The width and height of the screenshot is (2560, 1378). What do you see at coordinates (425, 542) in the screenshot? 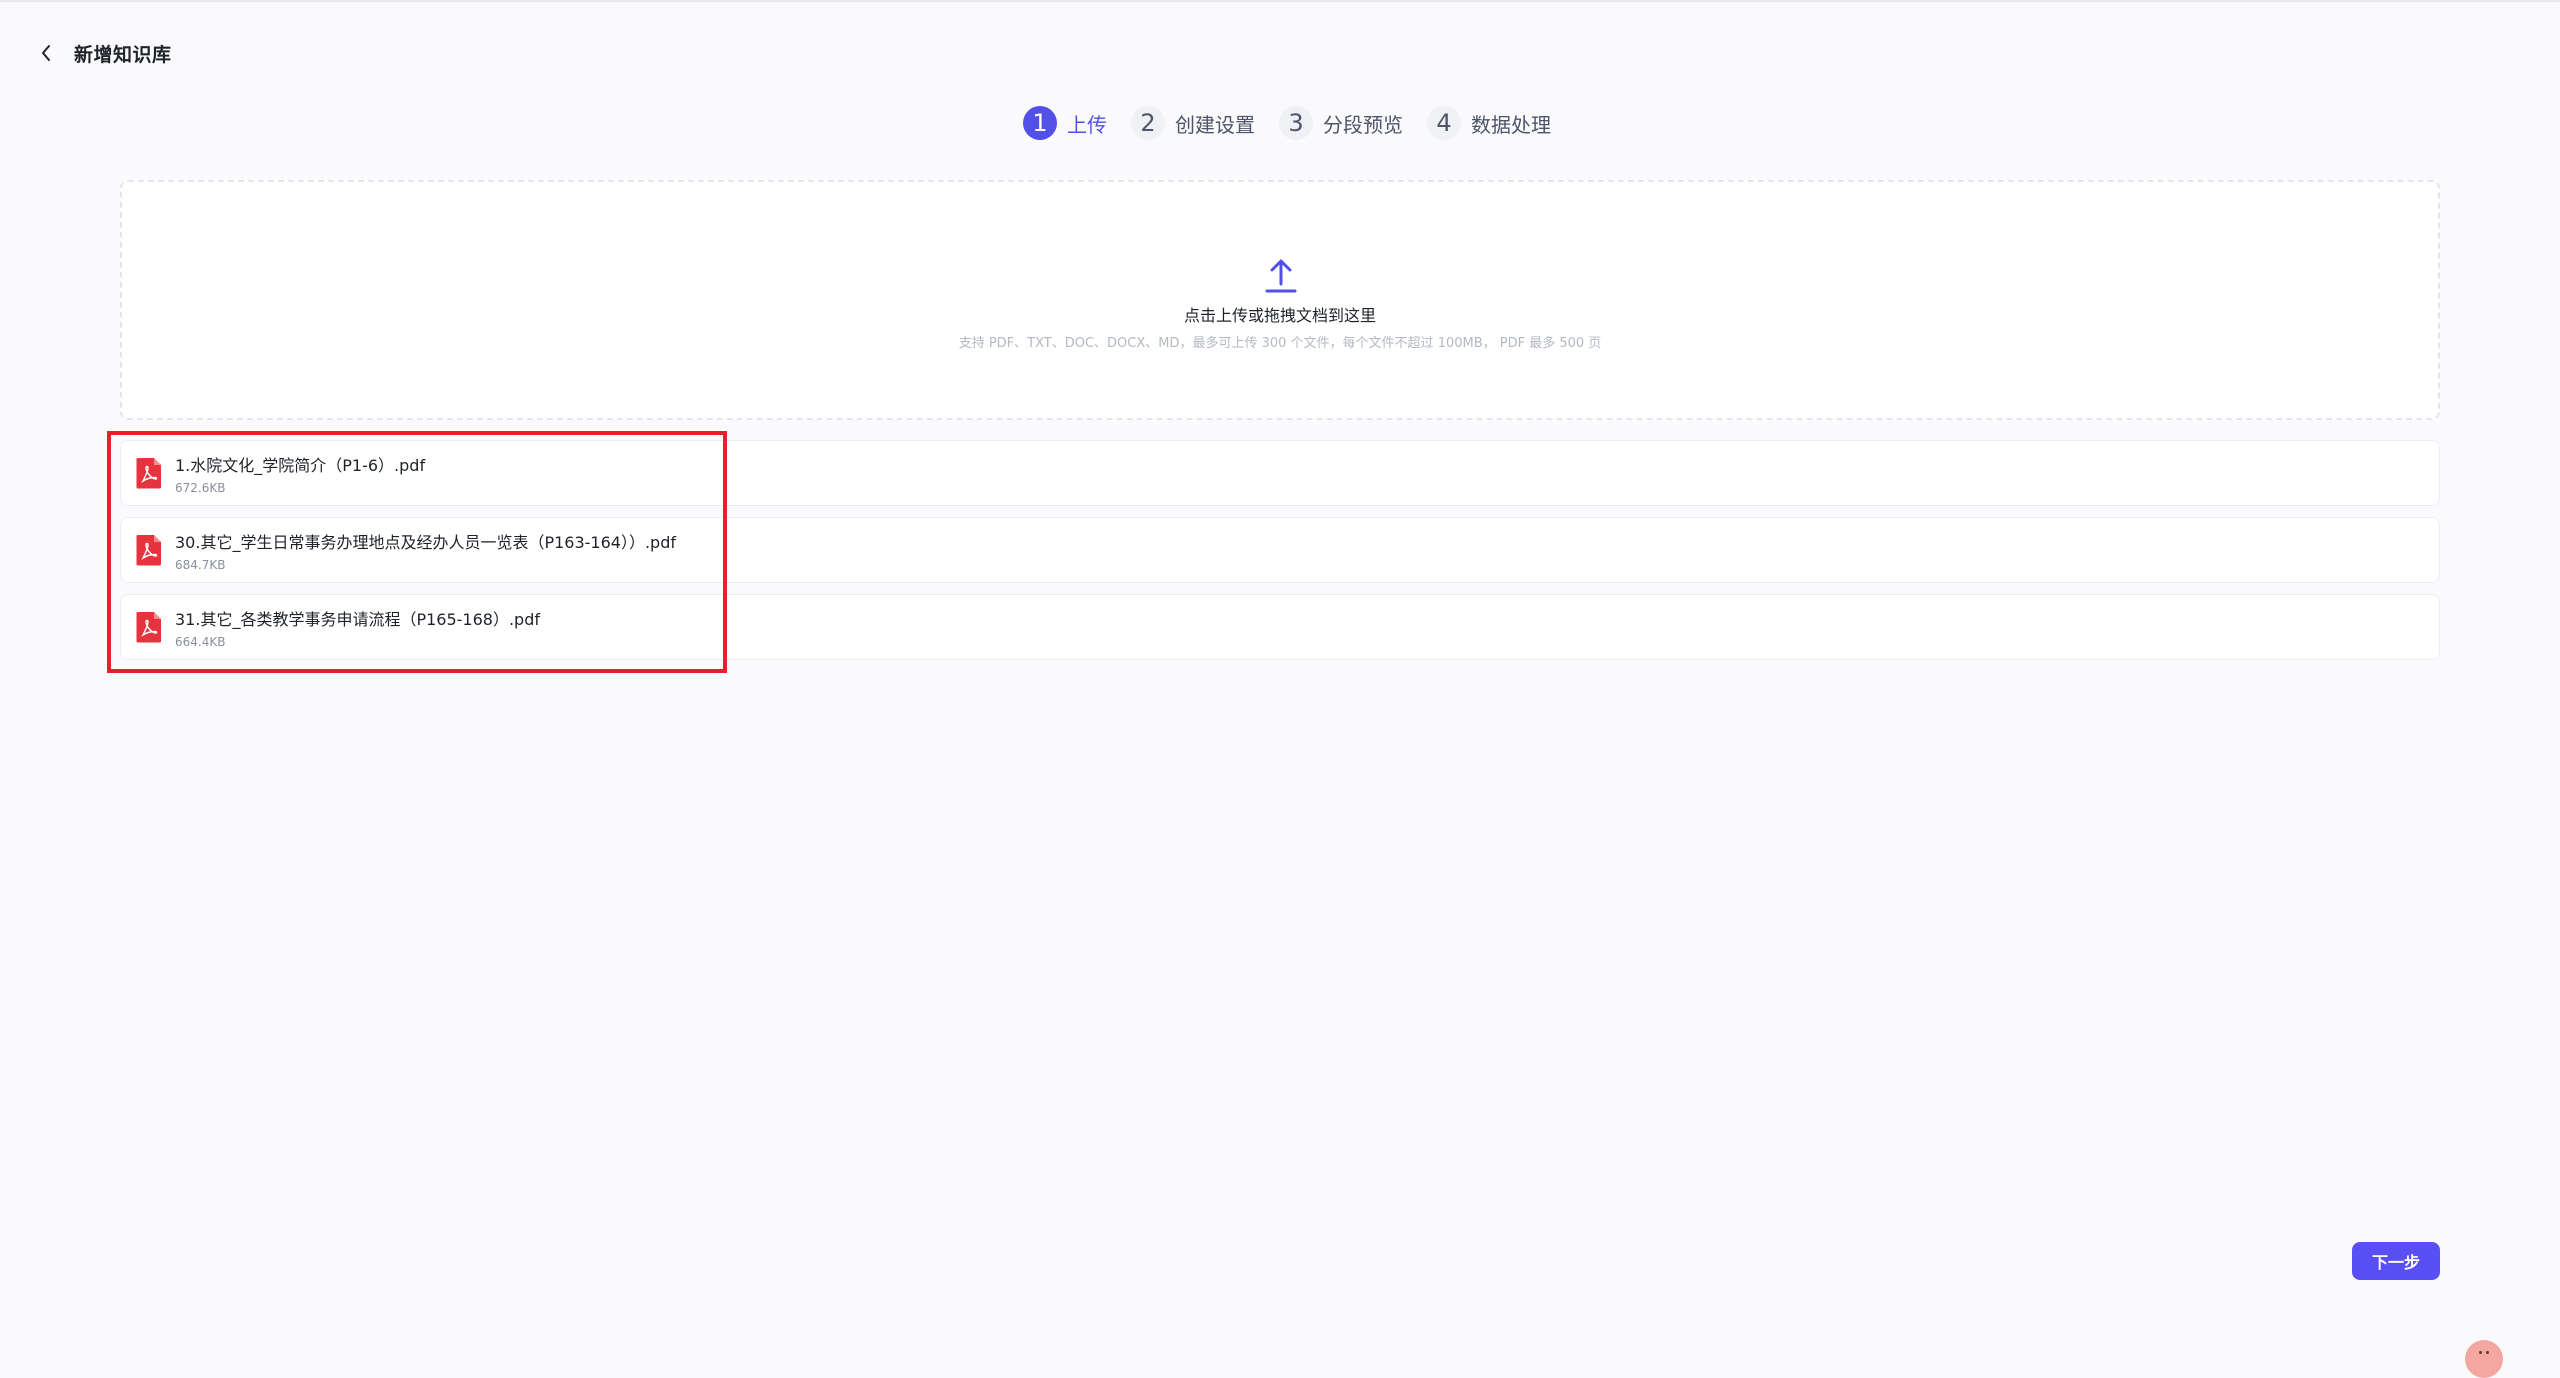
I see `file-name: 30.其它_学生日常事务办理地点及经办人员一览表（P163-164））.pdf` at bounding box center [425, 542].